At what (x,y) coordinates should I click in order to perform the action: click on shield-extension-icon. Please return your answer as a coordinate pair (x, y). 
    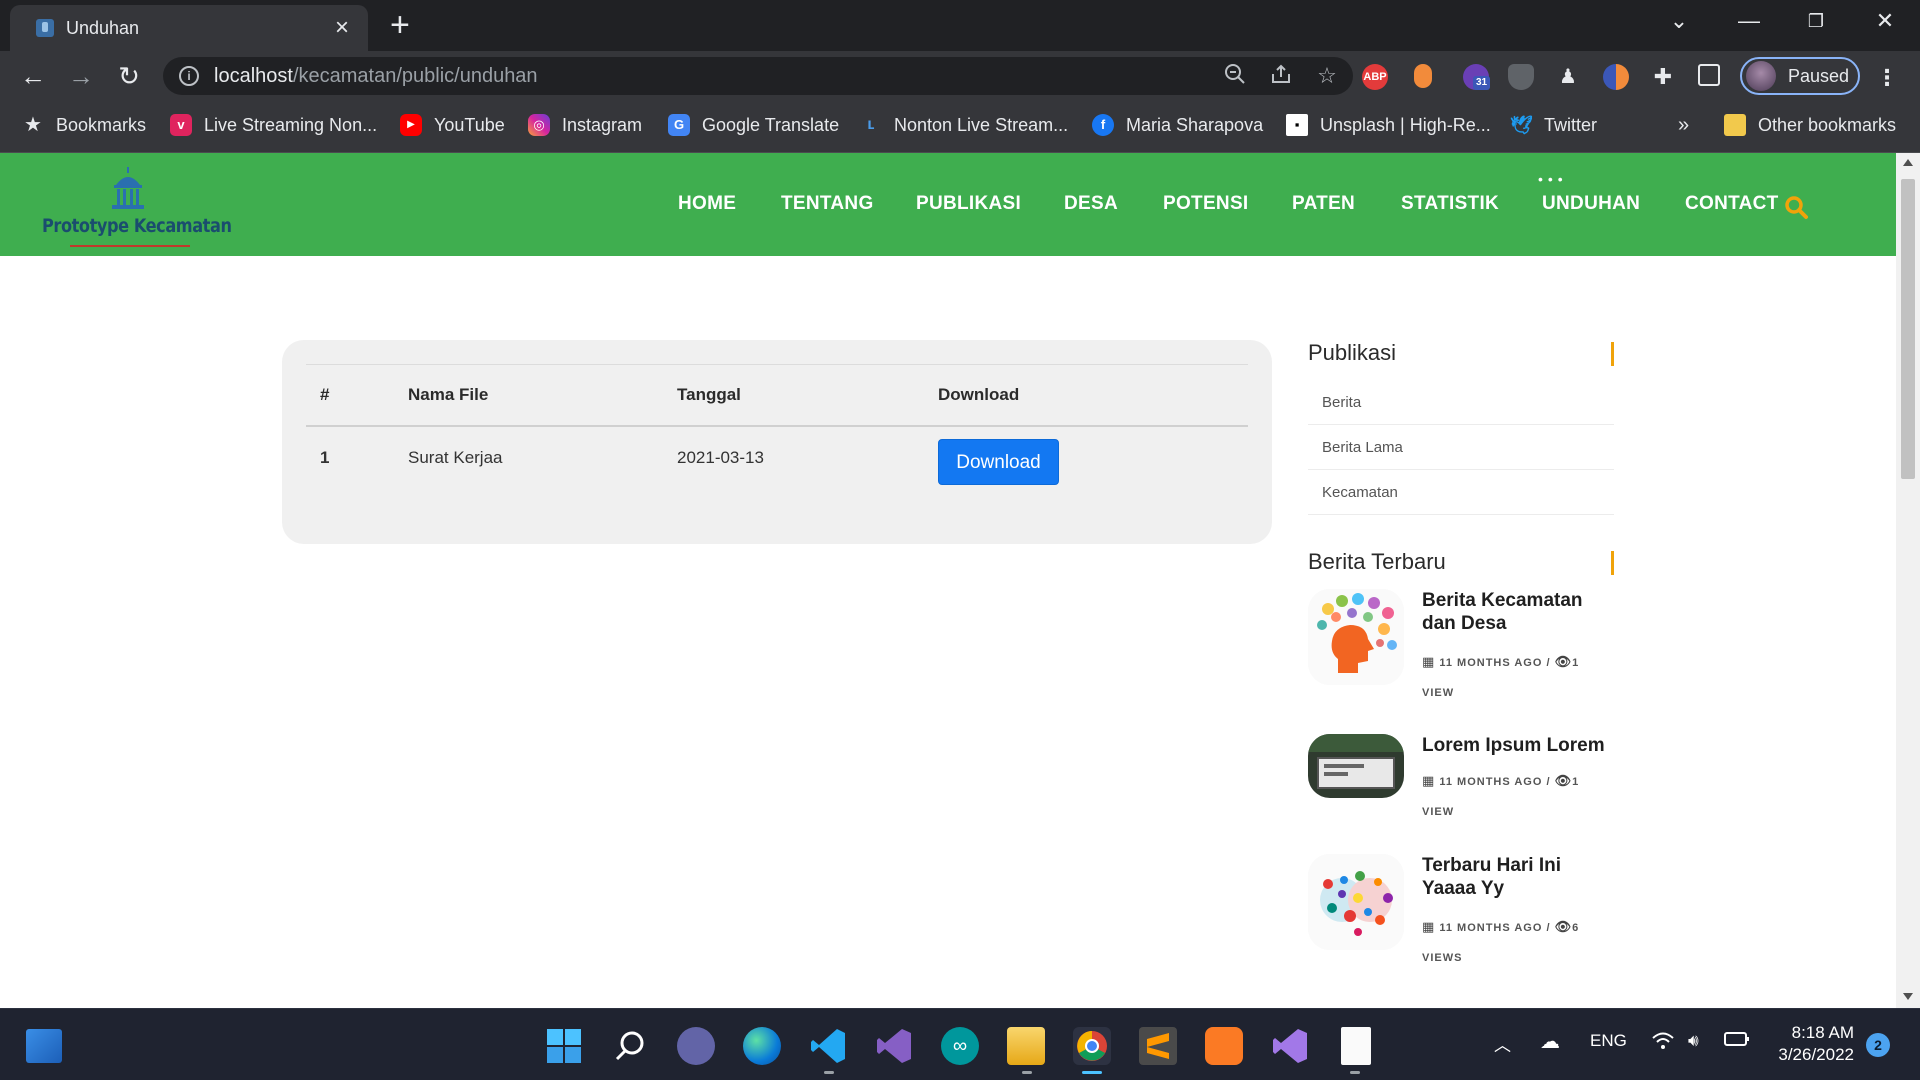
    Looking at the image, I should click on (1521, 77).